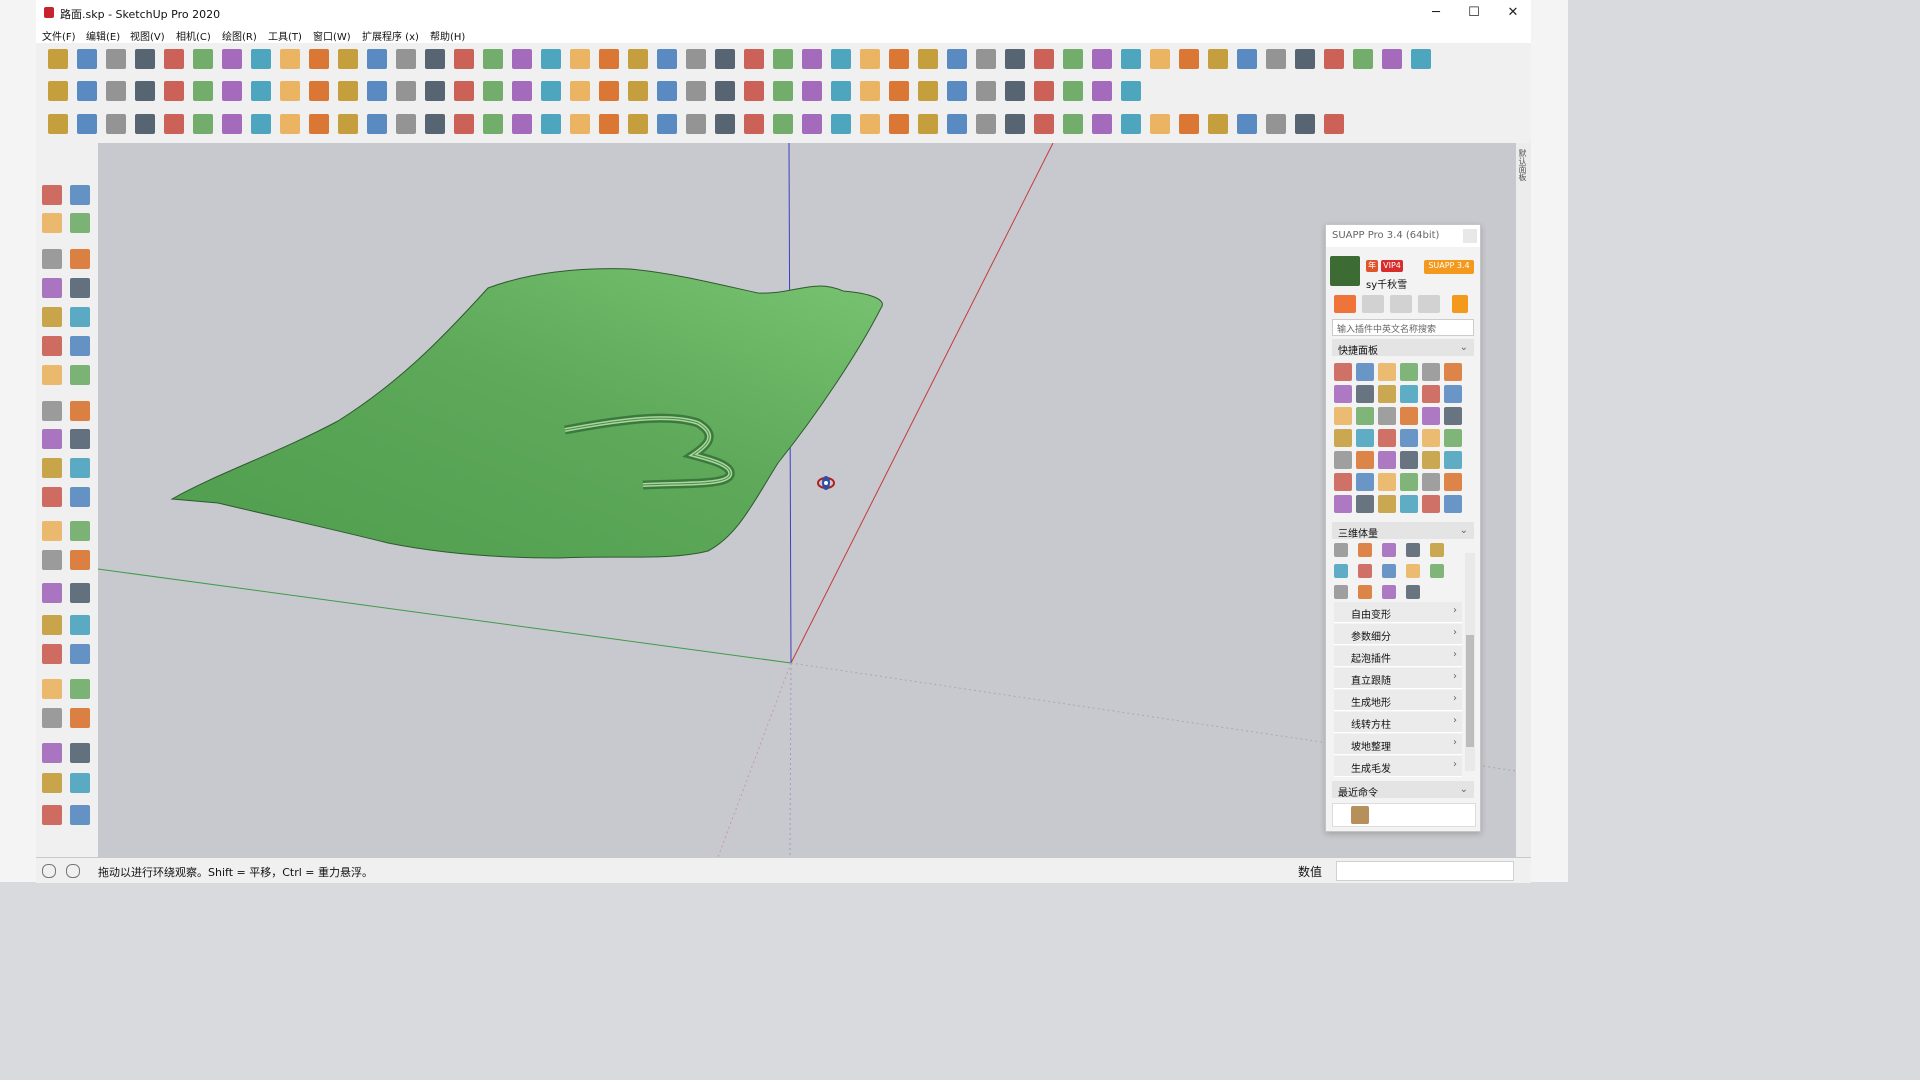 The width and height of the screenshot is (1920, 1080). I want to click on menu-camera: 相机(C), so click(193, 35).